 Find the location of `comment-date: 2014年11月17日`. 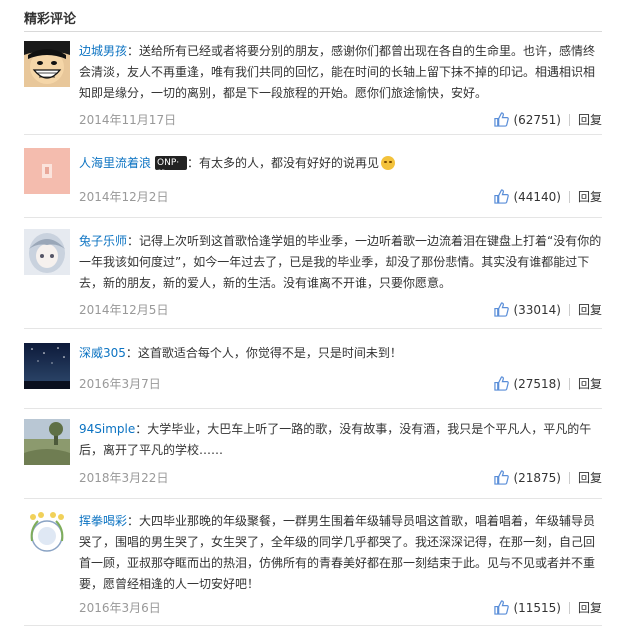

comment-date: 2014年11月17日 is located at coordinates (128, 120).